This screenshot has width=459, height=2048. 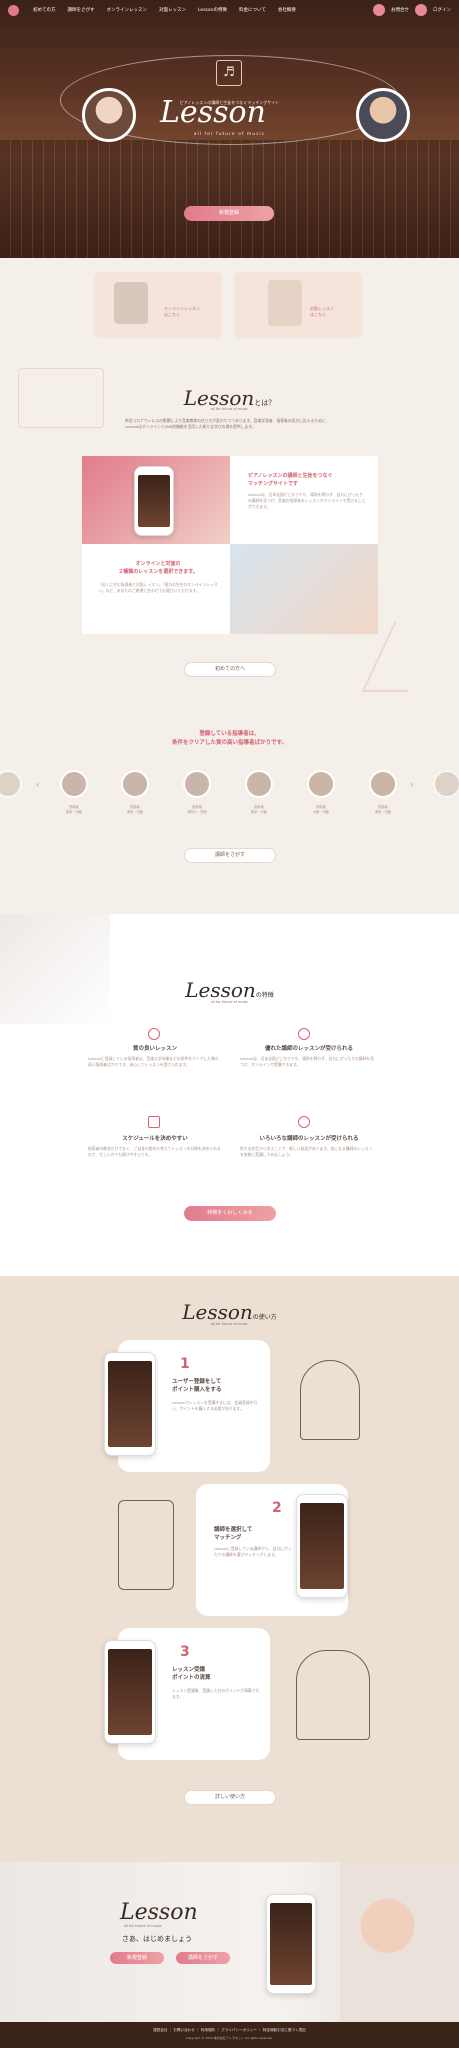 I want to click on online-teacher-photo, so click(x=131, y=303).